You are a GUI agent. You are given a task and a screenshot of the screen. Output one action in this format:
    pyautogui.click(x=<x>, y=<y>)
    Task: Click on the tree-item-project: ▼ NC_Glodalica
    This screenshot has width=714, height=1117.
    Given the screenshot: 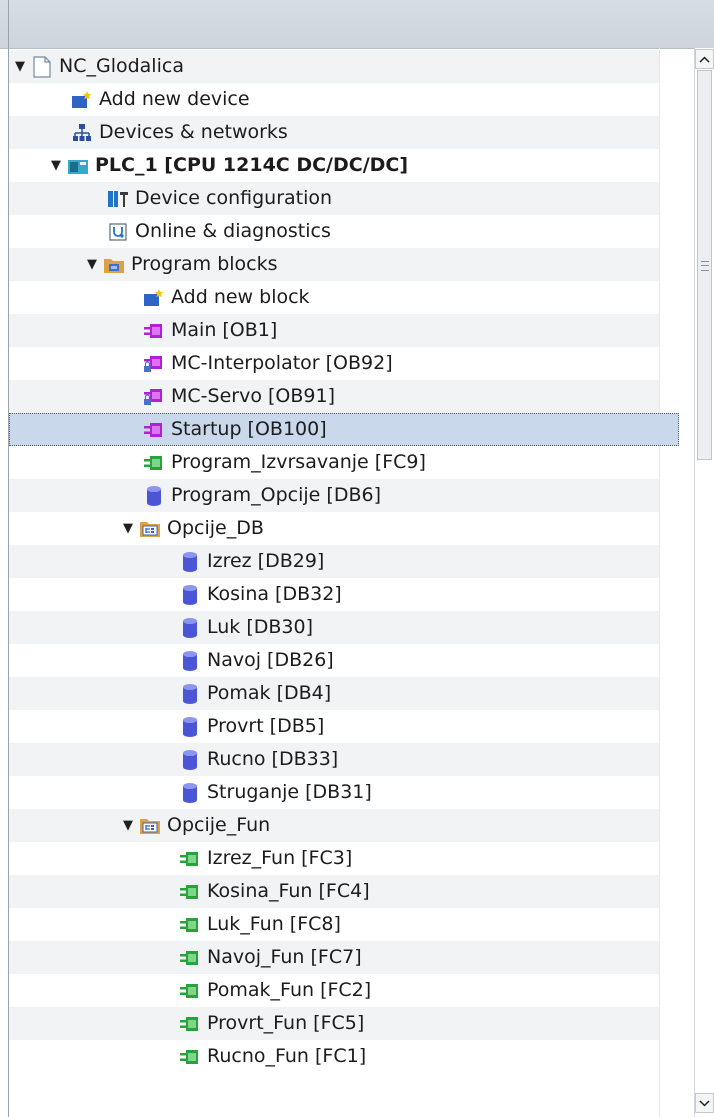 What is the action you would take?
    pyautogui.click(x=334, y=66)
    